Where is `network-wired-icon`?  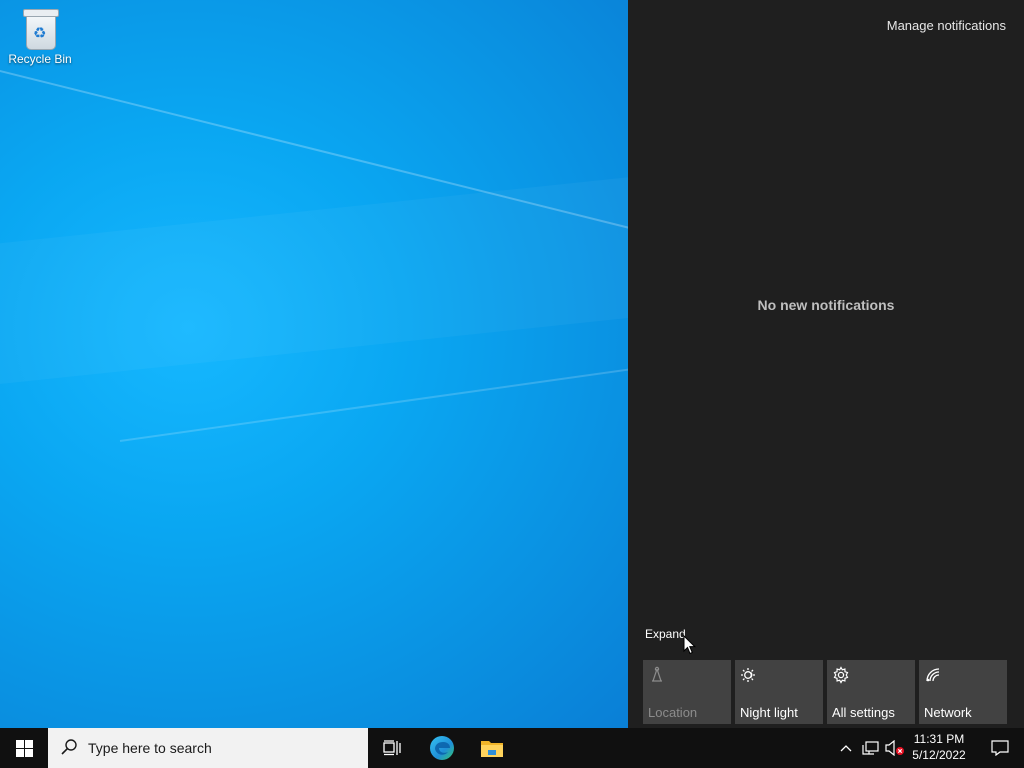 network-wired-icon is located at coordinates (870, 748).